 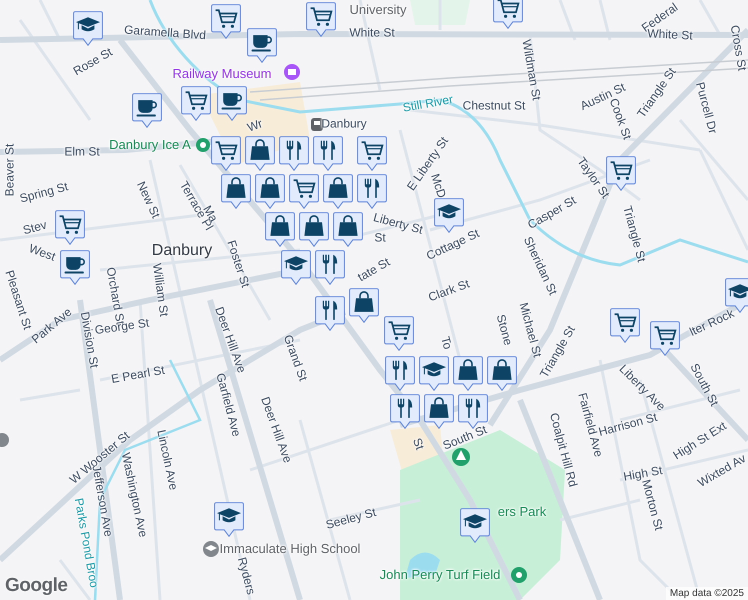 I want to click on map-label: Michael St, so click(x=530, y=330).